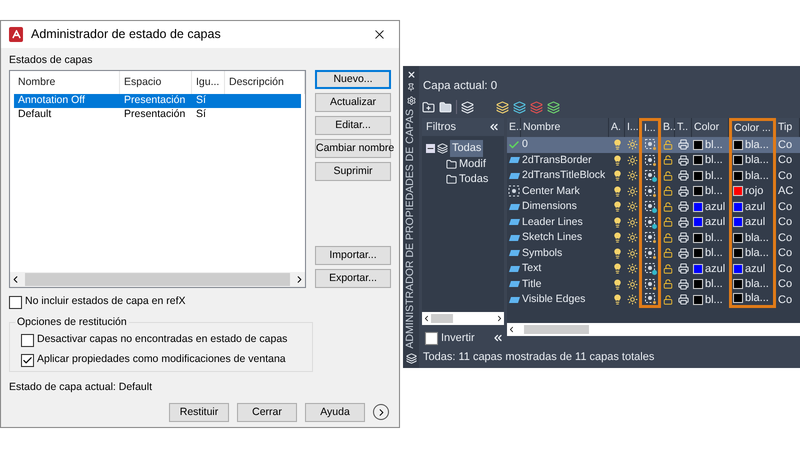  I want to click on dialog-button: Ayuda, so click(335, 412).